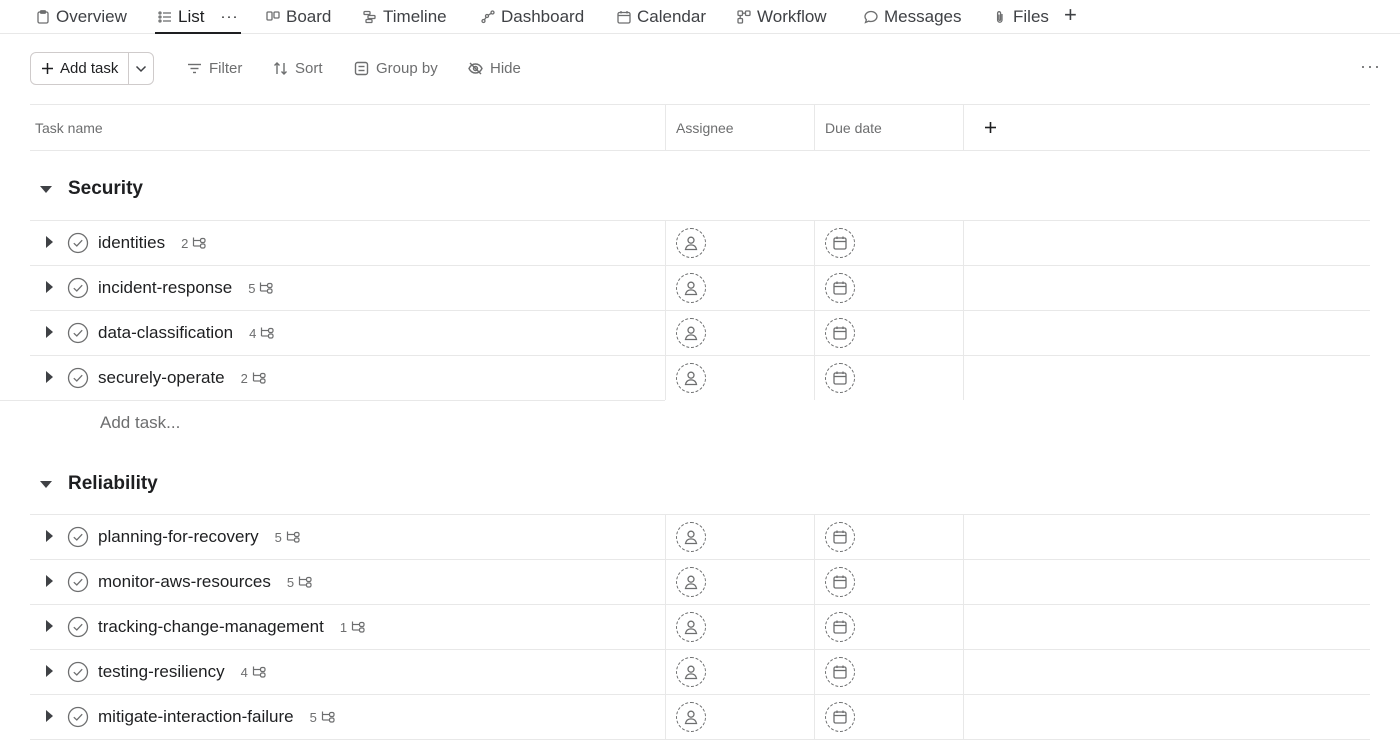  I want to click on add-column-button, so click(990, 127).